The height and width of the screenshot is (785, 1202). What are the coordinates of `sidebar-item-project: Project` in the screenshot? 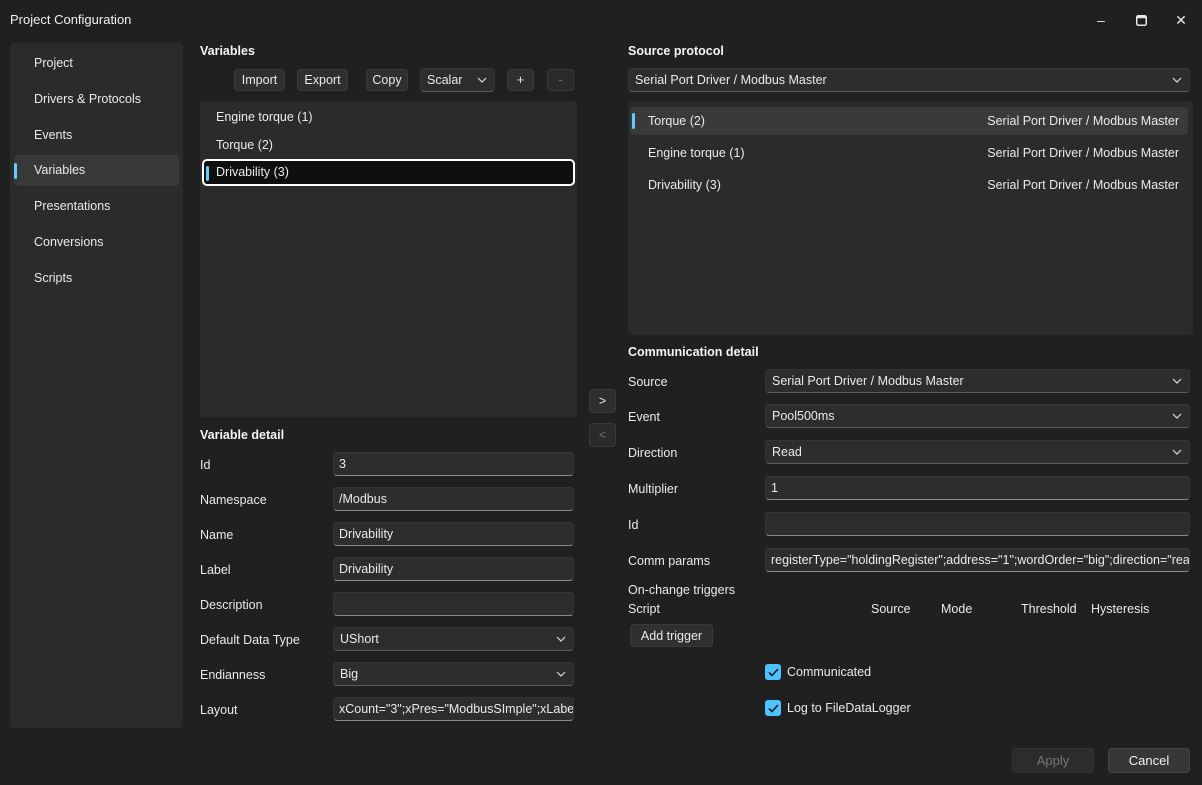 It's located at (96, 63).